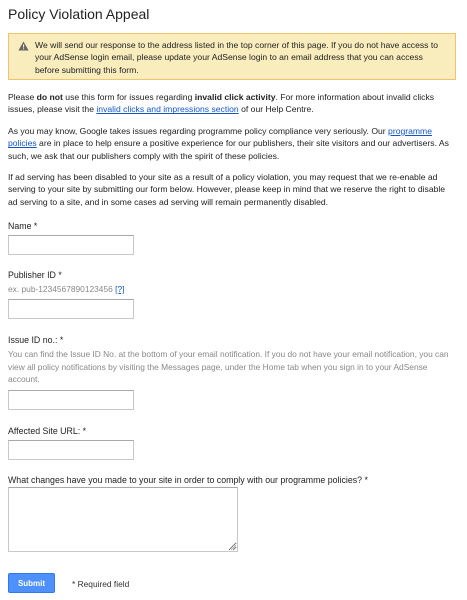 The image size is (467, 600). I want to click on changes-textarea, so click(123, 519).